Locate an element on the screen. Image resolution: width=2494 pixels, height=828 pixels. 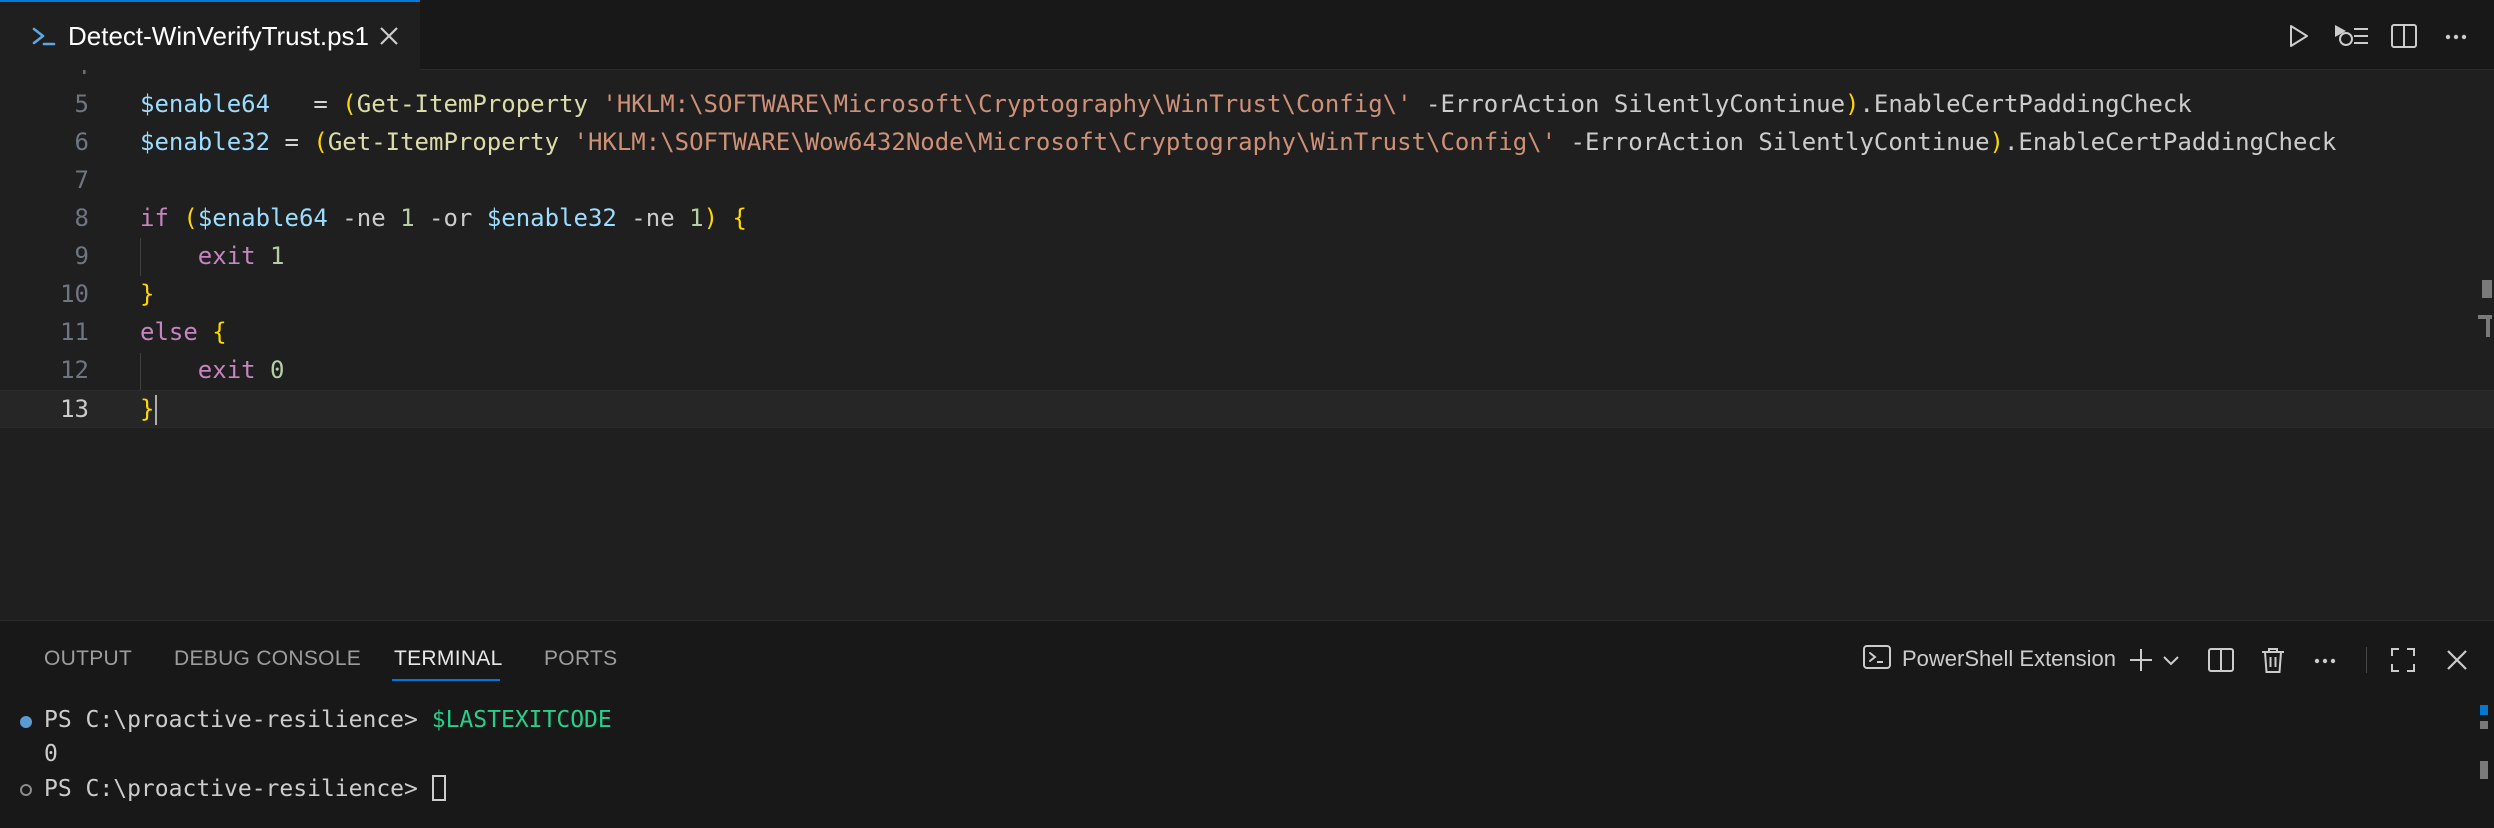
command-pending-icon is located at coordinates (26, 790).